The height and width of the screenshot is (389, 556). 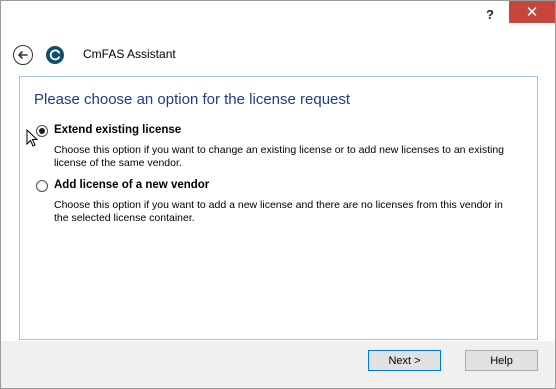 What do you see at coordinates (117, 130) in the screenshot?
I see `option-label: Extend existing license` at bounding box center [117, 130].